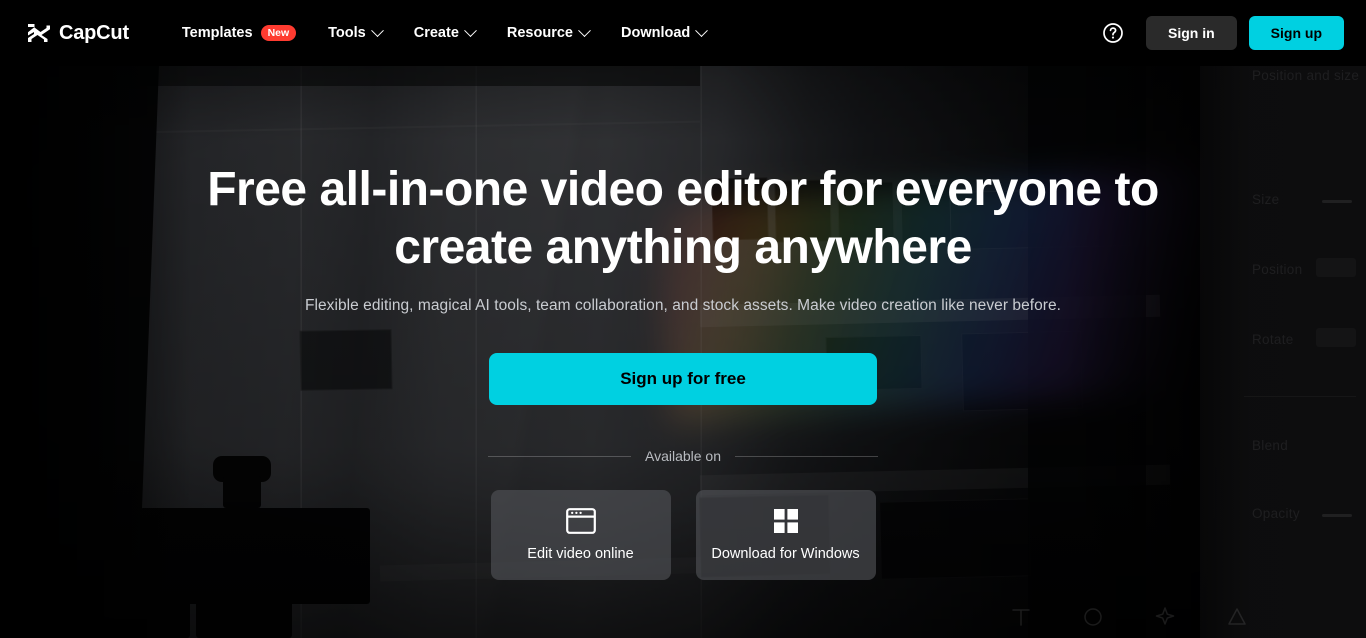 This screenshot has height=638, width=1366. I want to click on available-on-label: Available on, so click(683, 456).